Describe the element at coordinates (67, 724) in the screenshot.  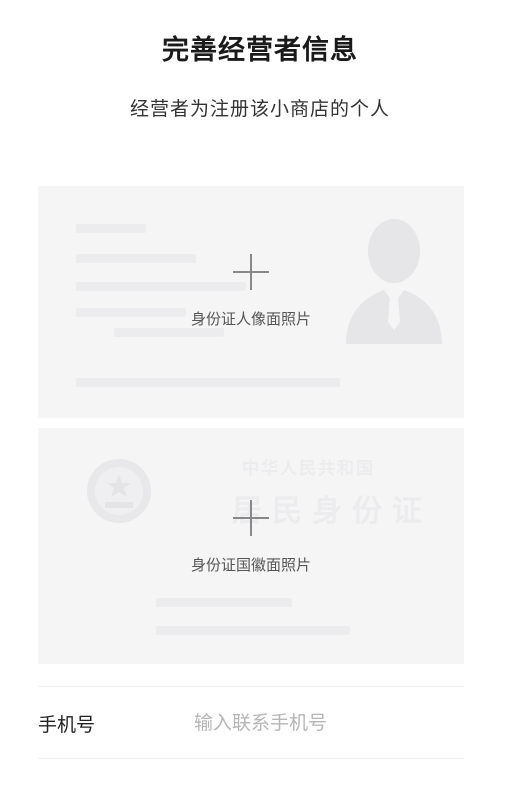
I see `phone-label: 手机号` at that location.